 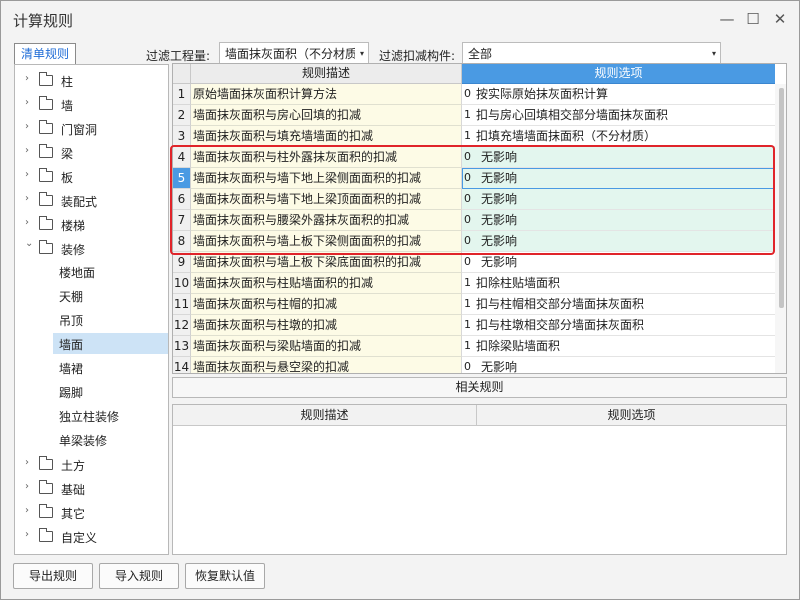 I want to click on tree-item-beam-finish: 单梁装修, so click(x=91, y=439).